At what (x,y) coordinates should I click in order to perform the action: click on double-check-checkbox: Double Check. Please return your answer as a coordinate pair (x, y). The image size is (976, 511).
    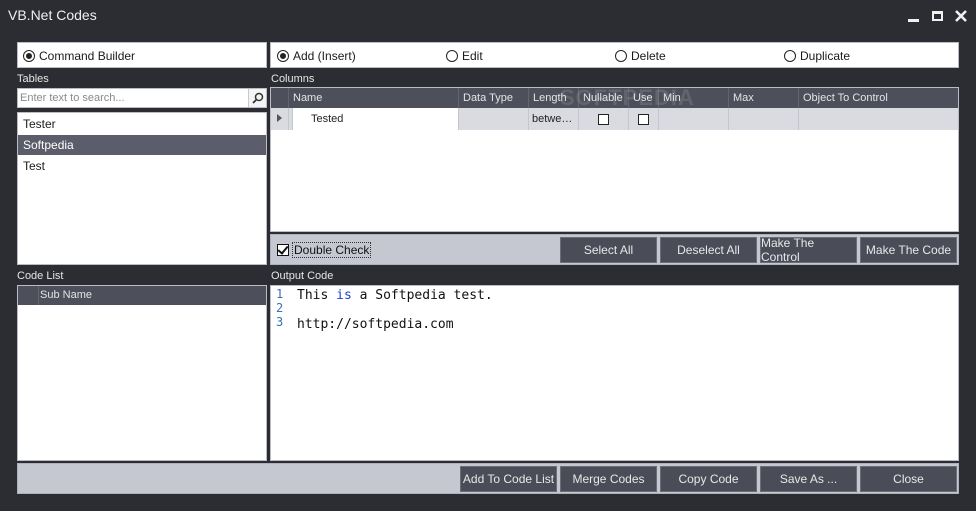
    Looking at the image, I should click on (324, 250).